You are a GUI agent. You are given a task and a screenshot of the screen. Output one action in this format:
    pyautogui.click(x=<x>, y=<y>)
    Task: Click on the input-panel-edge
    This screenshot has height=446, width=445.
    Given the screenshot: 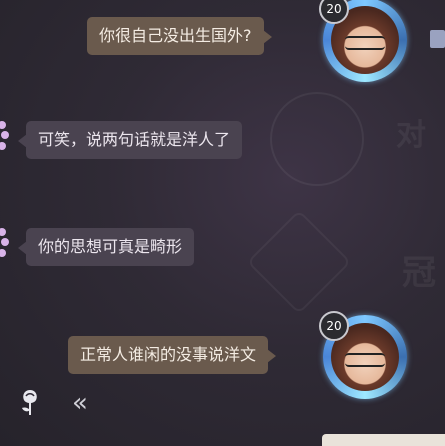 What is the action you would take?
    pyautogui.click(x=383, y=440)
    